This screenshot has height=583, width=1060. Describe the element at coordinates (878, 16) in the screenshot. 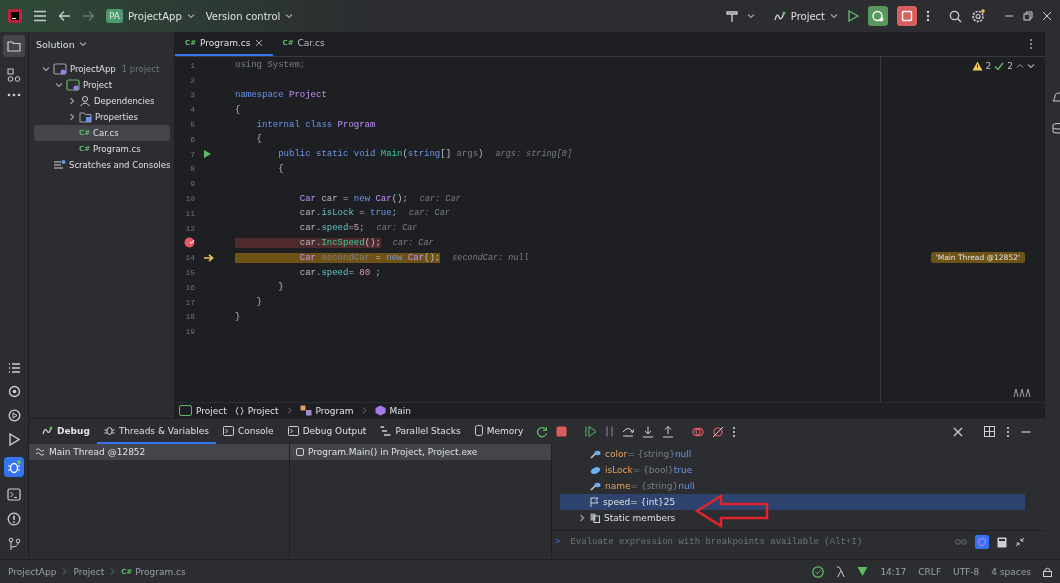

I see `debug-icon` at that location.